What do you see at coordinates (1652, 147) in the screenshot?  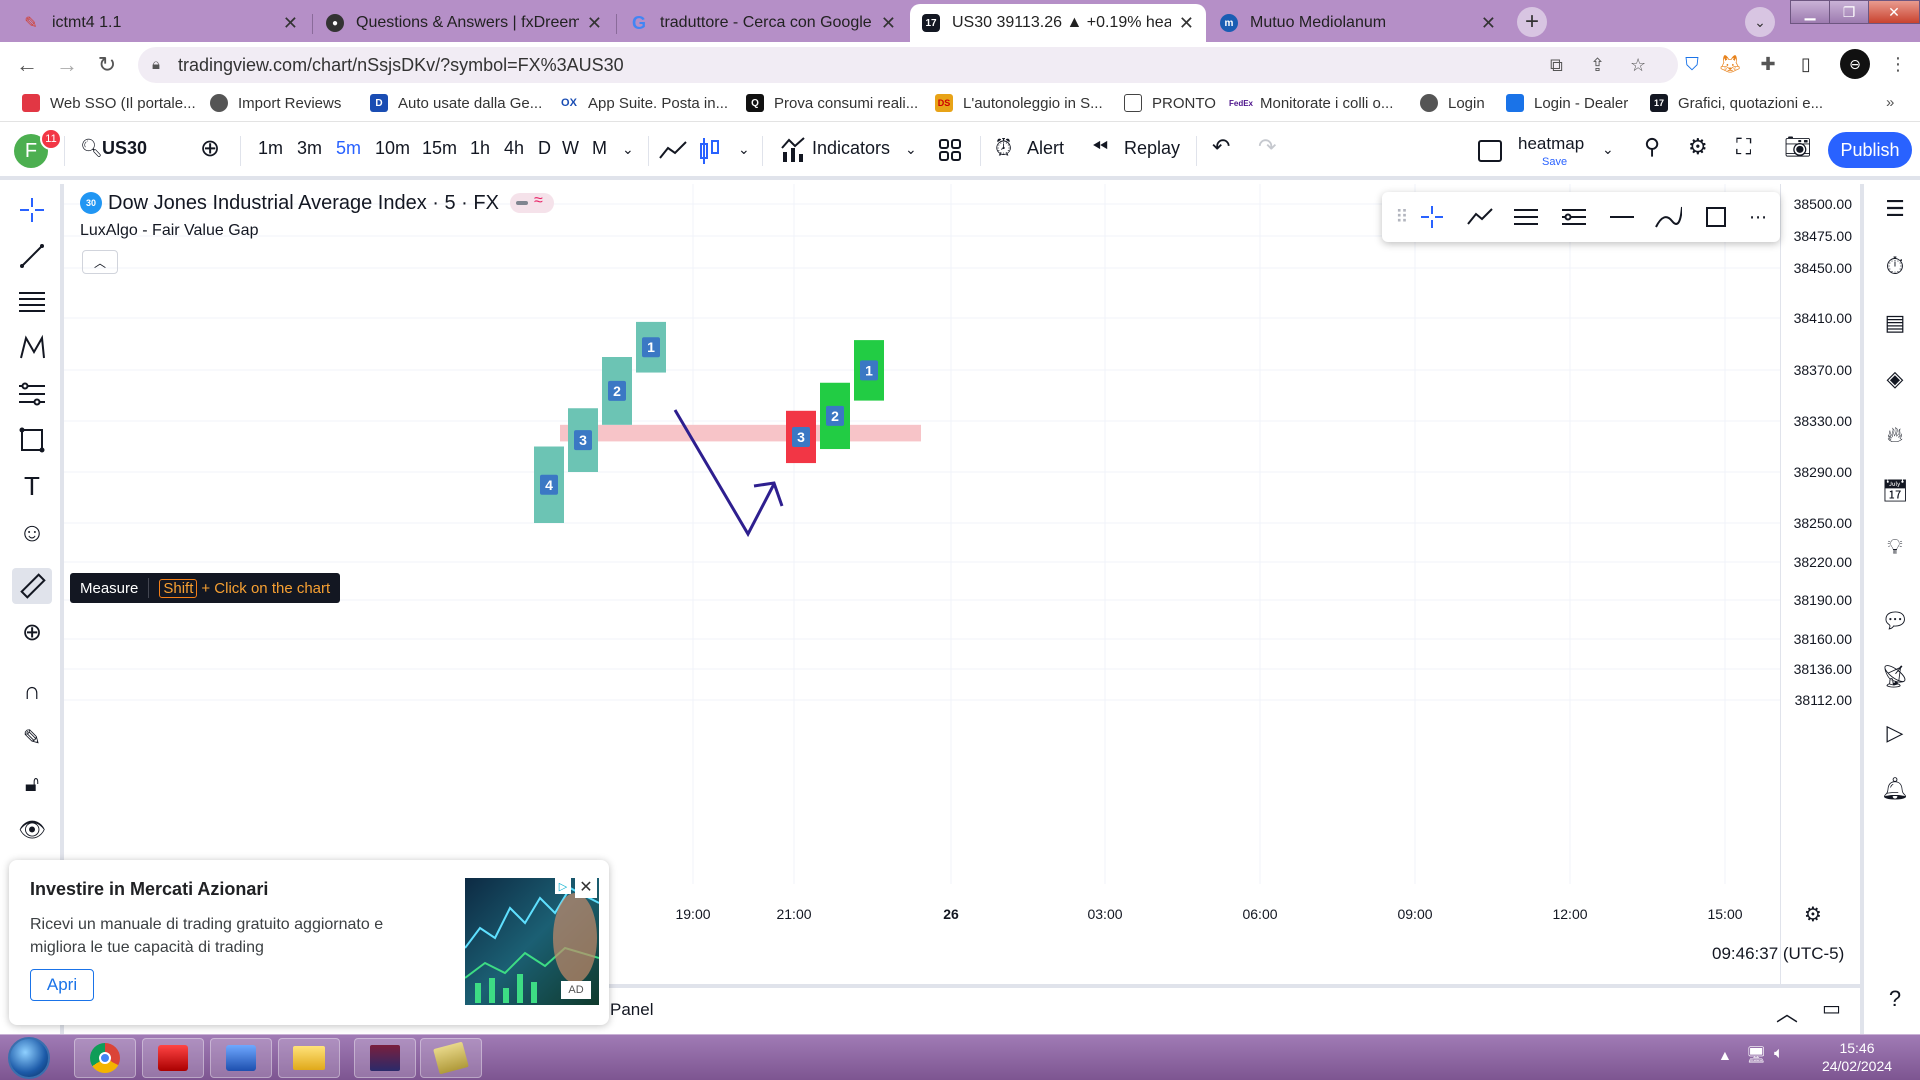 I see `quick-search-icon: ⚲` at bounding box center [1652, 147].